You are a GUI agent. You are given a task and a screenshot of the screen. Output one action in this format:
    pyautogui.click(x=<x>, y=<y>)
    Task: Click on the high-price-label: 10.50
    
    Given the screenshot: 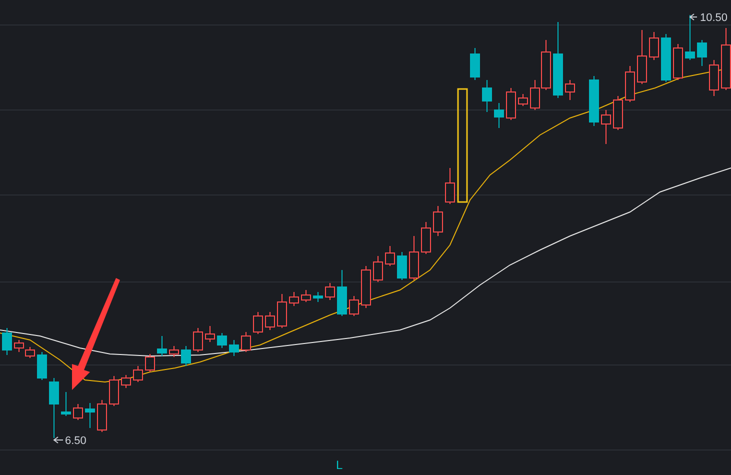 What is the action you would take?
    pyautogui.click(x=714, y=18)
    